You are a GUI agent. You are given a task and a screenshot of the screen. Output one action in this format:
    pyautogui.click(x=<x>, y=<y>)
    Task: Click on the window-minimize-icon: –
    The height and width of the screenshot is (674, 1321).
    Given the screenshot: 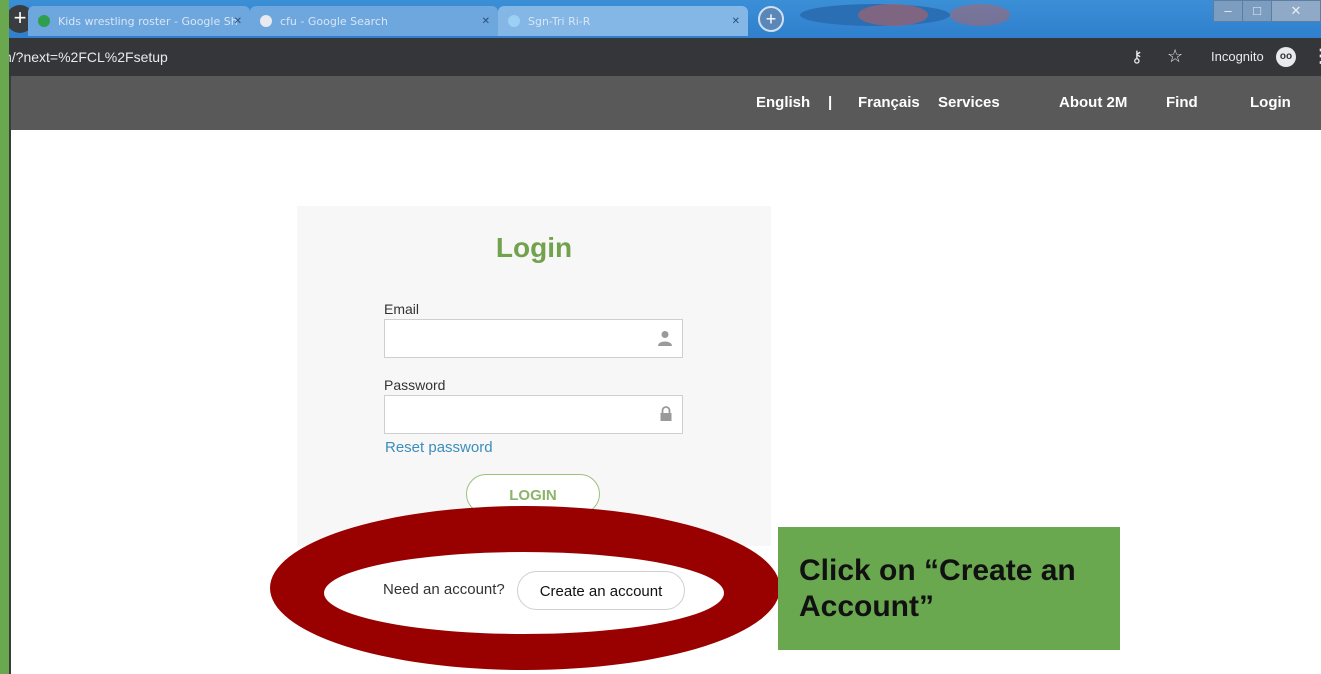 What is the action you would take?
    pyautogui.click(x=1228, y=11)
    